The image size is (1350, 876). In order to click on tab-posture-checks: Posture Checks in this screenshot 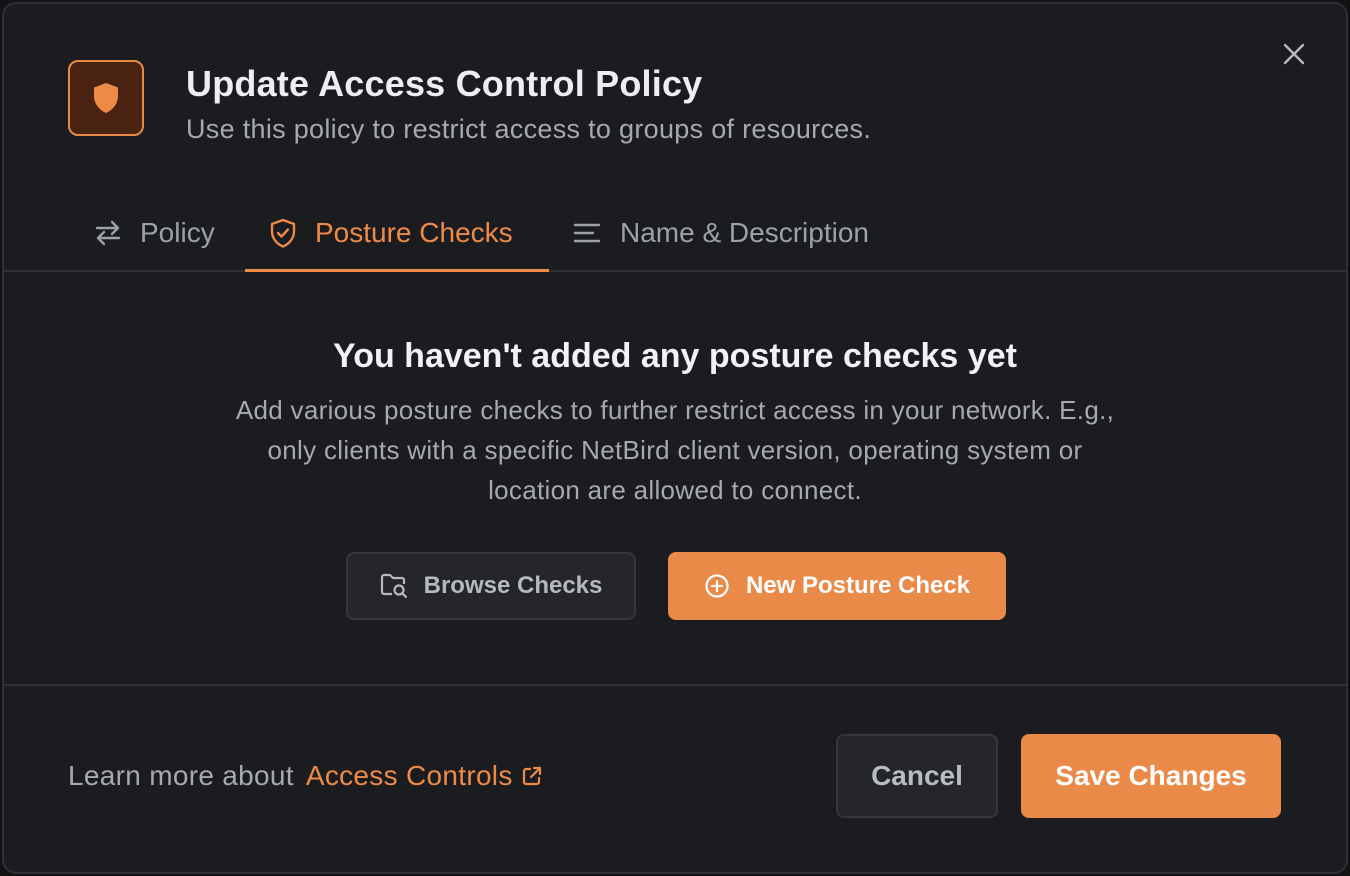, I will do `click(397, 234)`.